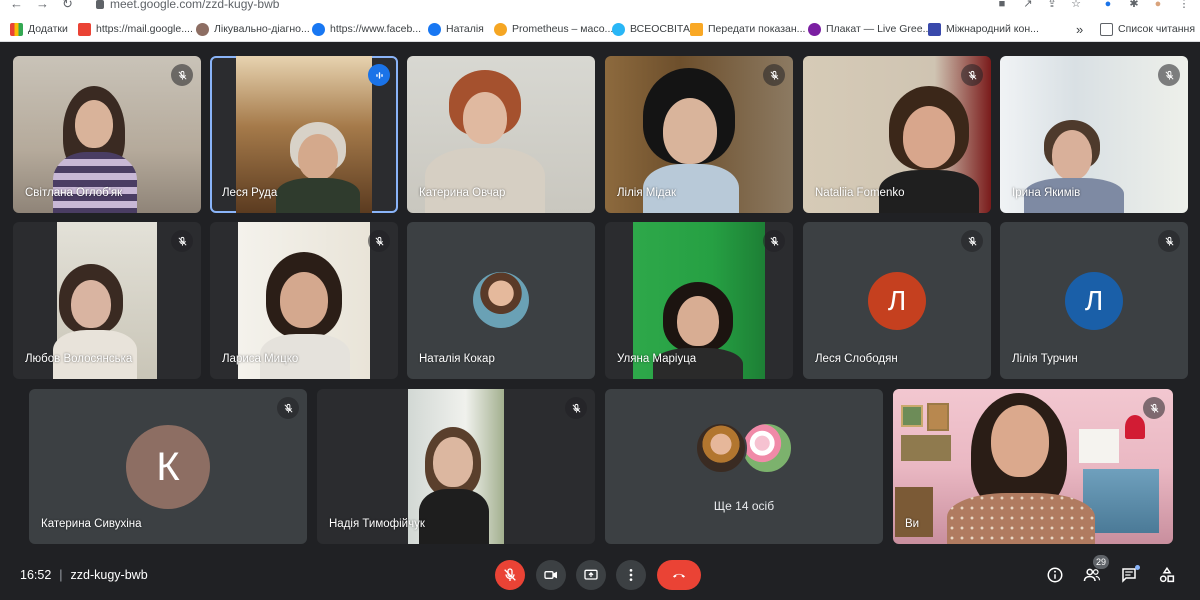  I want to click on heart-icon, so click(202, 29).